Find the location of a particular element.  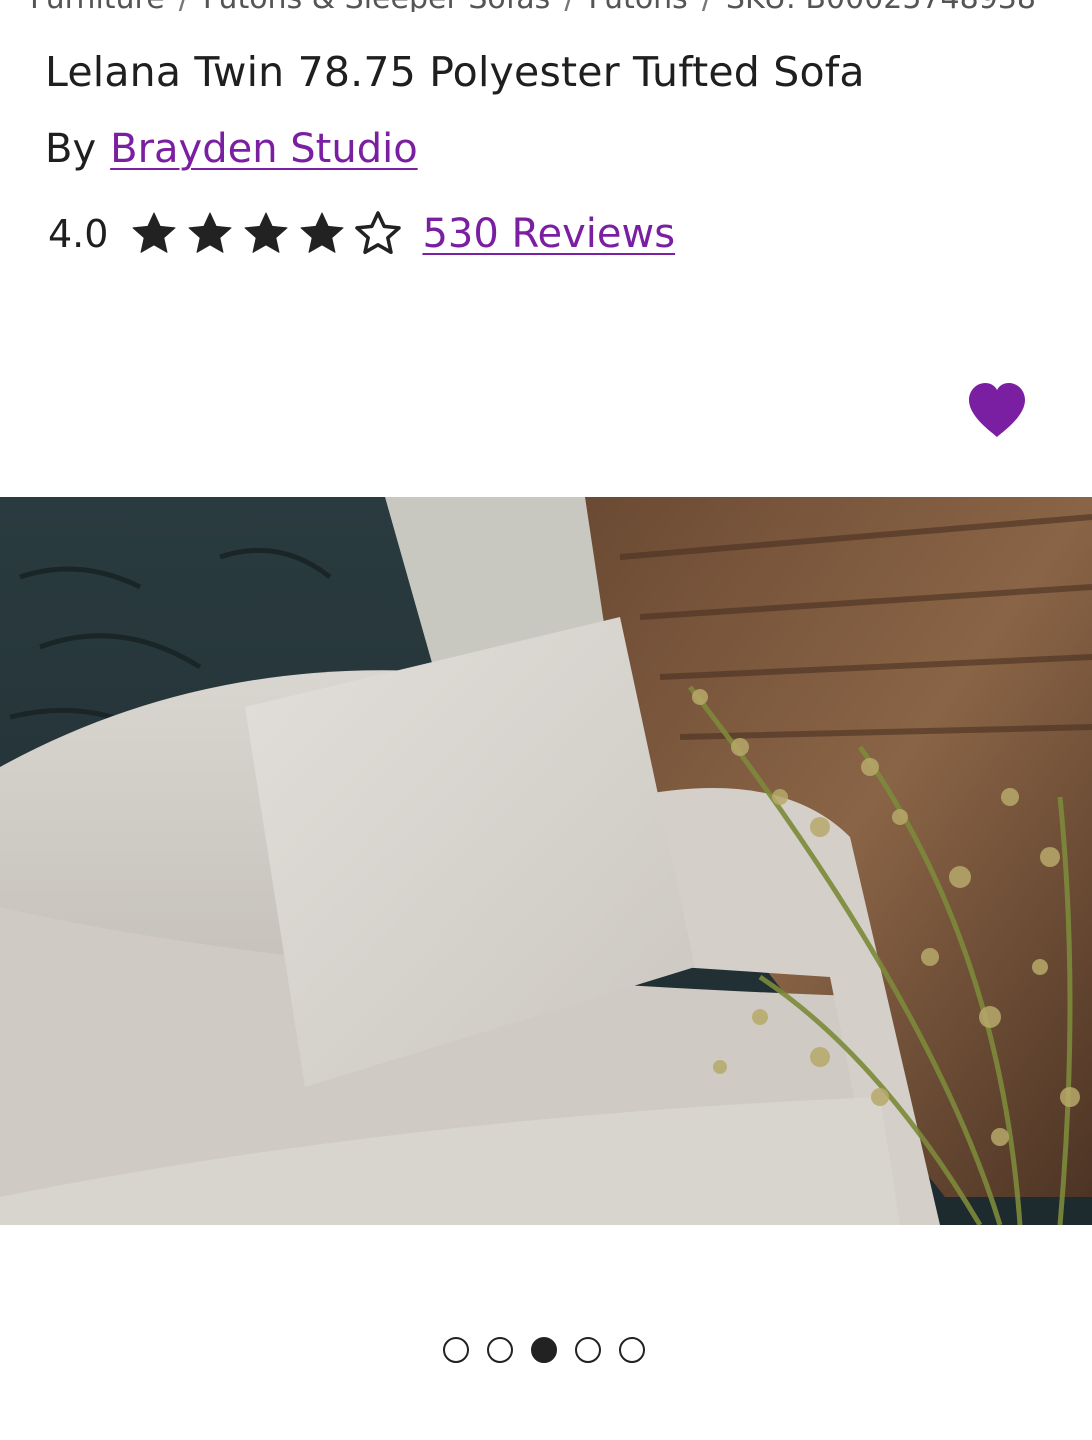

heart-icon is located at coordinates (997, 410).